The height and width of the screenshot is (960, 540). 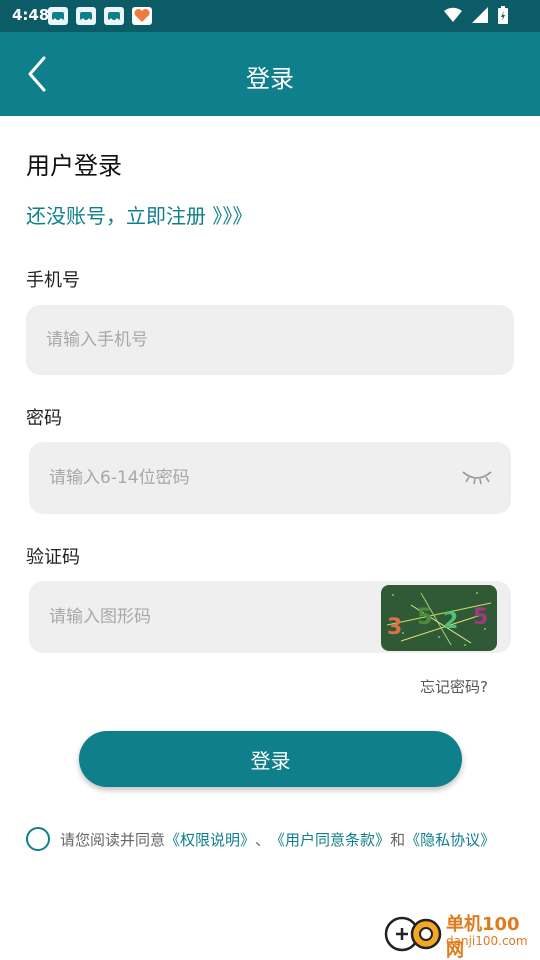 What do you see at coordinates (503, 15) in the screenshot?
I see `battery-charging-icon` at bounding box center [503, 15].